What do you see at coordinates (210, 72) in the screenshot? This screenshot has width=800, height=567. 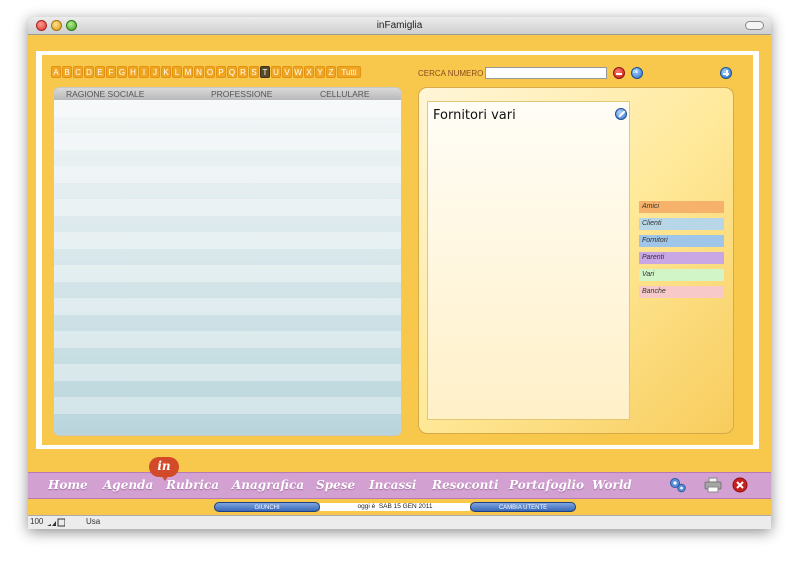 I see `letter-o: O` at bounding box center [210, 72].